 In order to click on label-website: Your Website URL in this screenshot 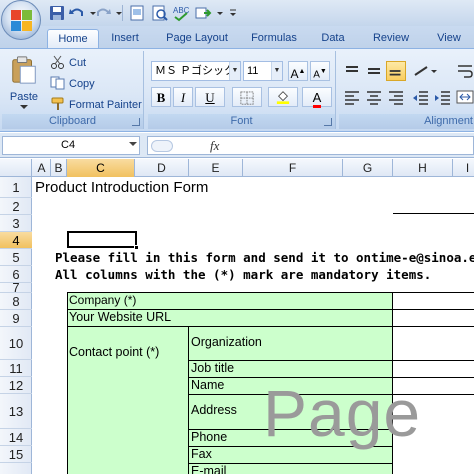, I will do `click(120, 317)`.